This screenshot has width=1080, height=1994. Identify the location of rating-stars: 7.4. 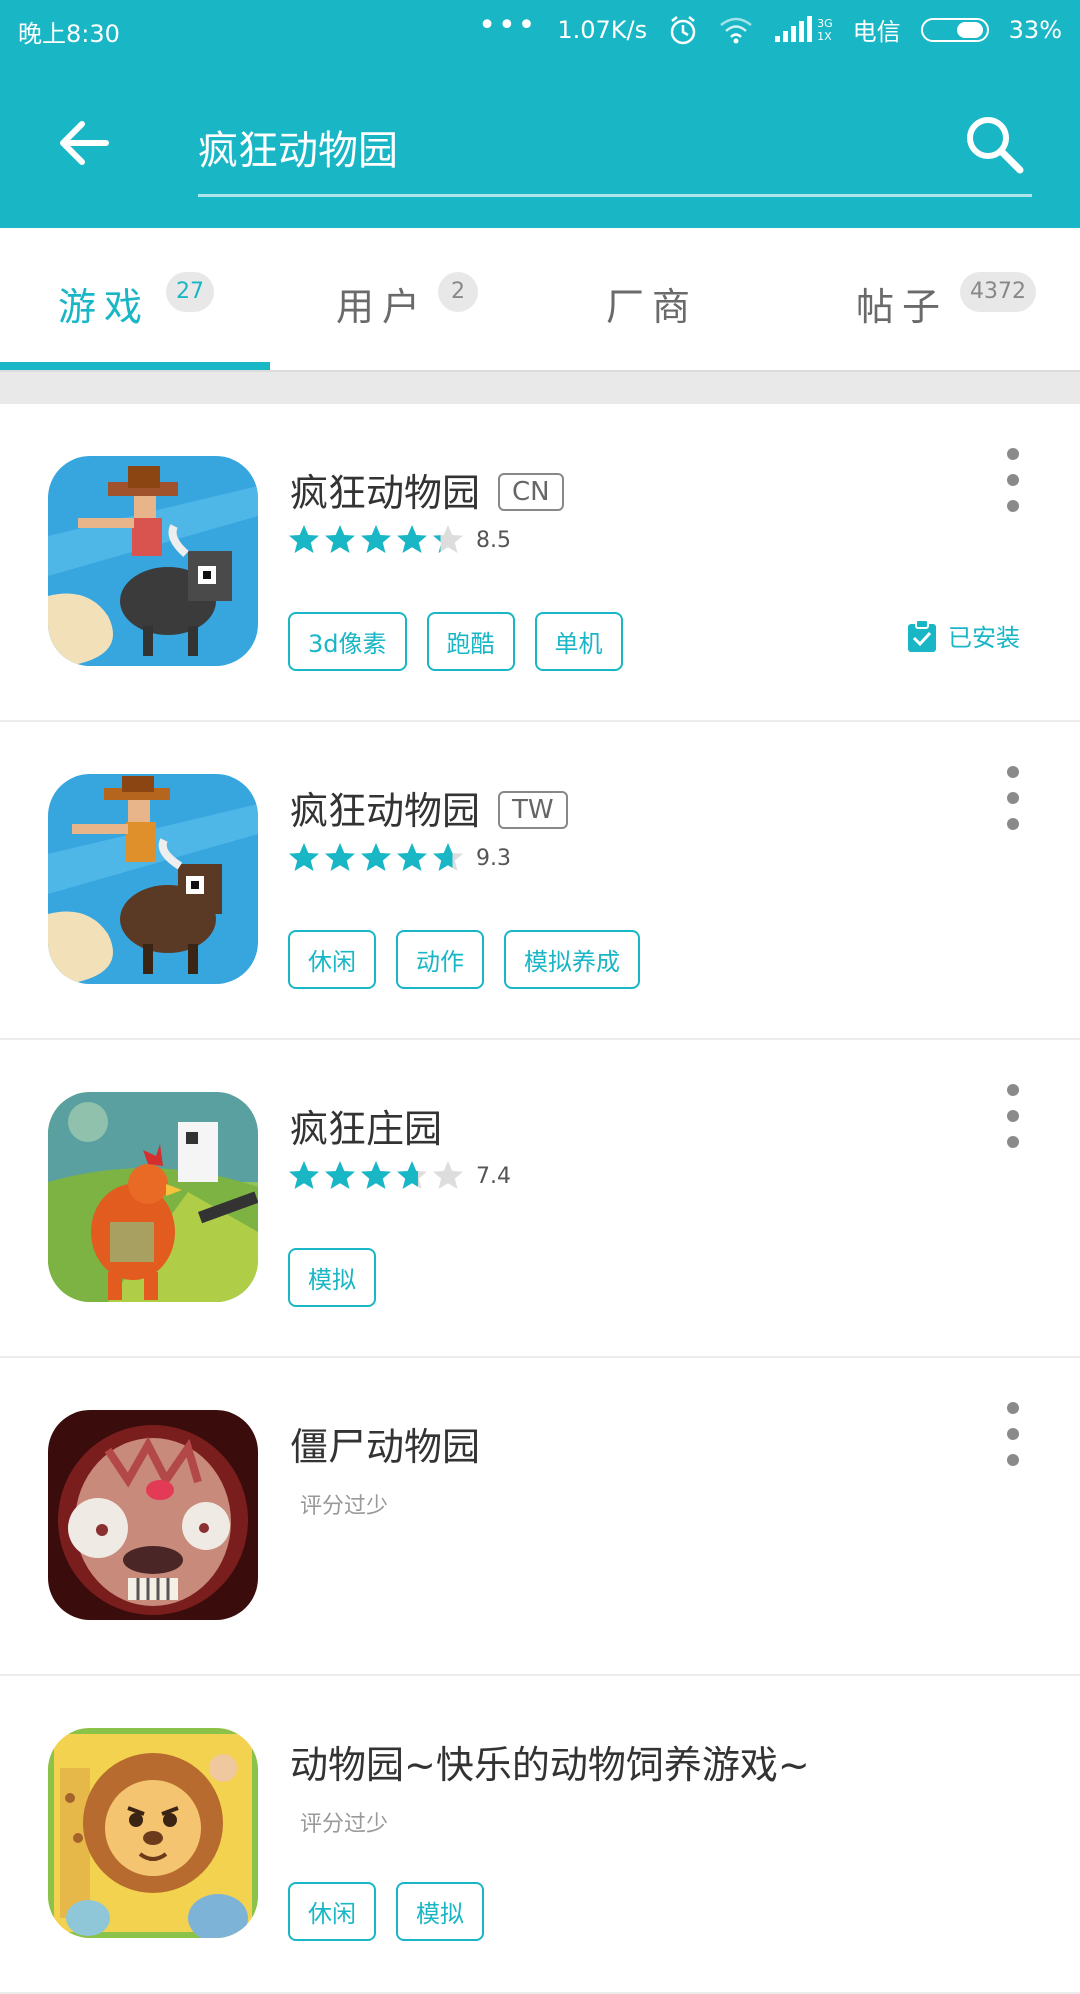
(398, 1176).